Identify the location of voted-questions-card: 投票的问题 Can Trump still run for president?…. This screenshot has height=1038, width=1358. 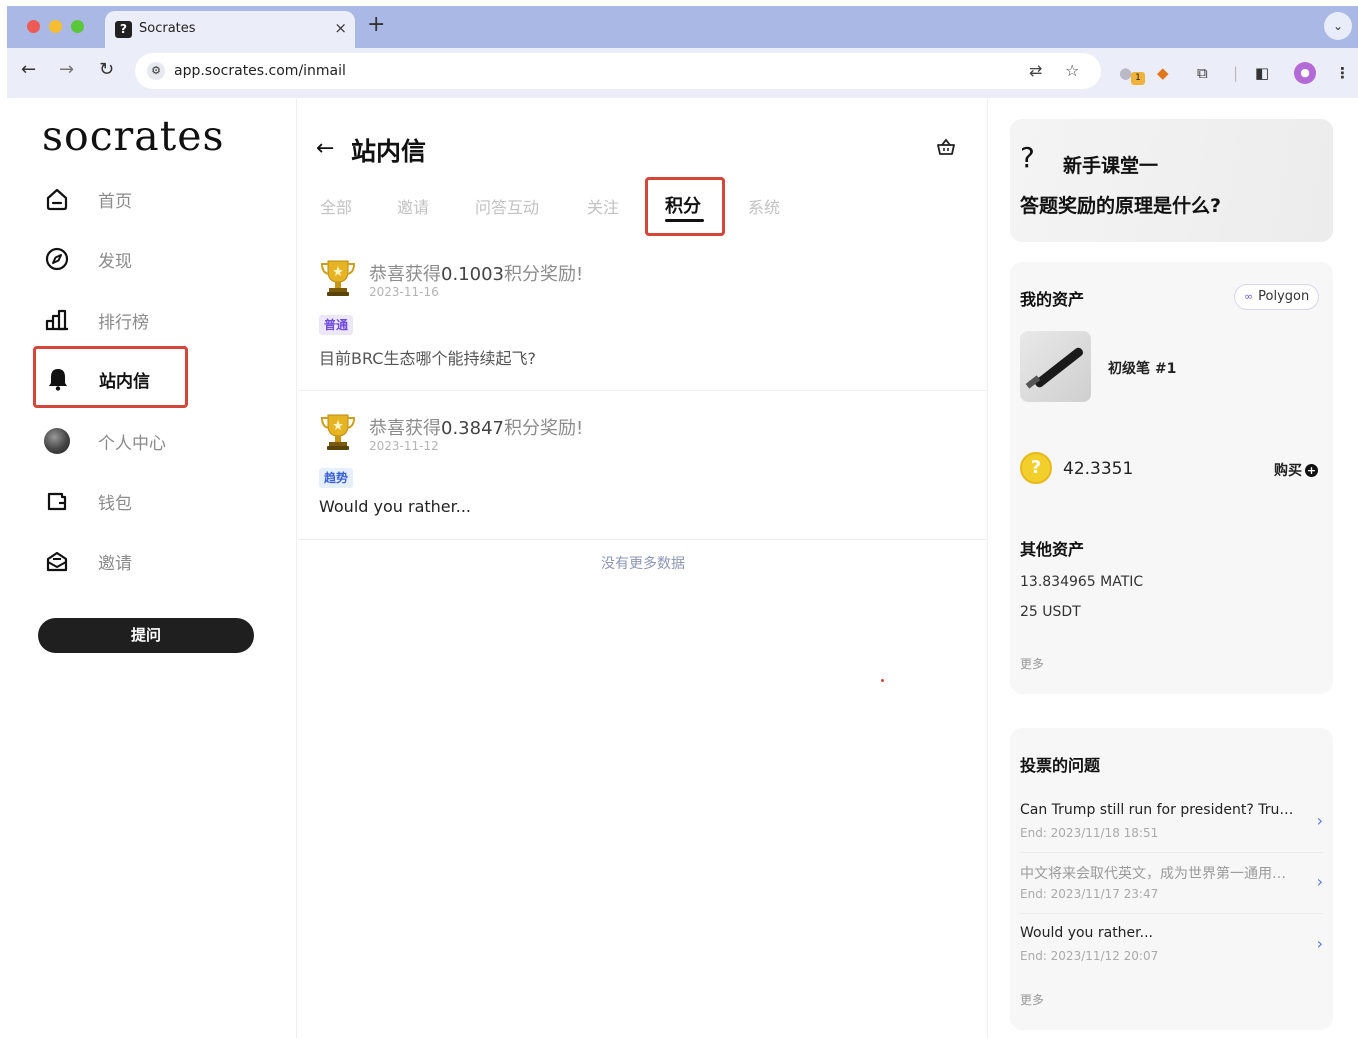
(1171, 879).